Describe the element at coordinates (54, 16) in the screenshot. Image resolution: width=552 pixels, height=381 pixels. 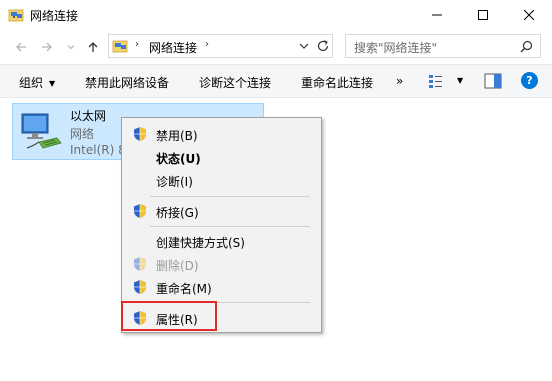
I see `window-title: 网络连接` at that location.